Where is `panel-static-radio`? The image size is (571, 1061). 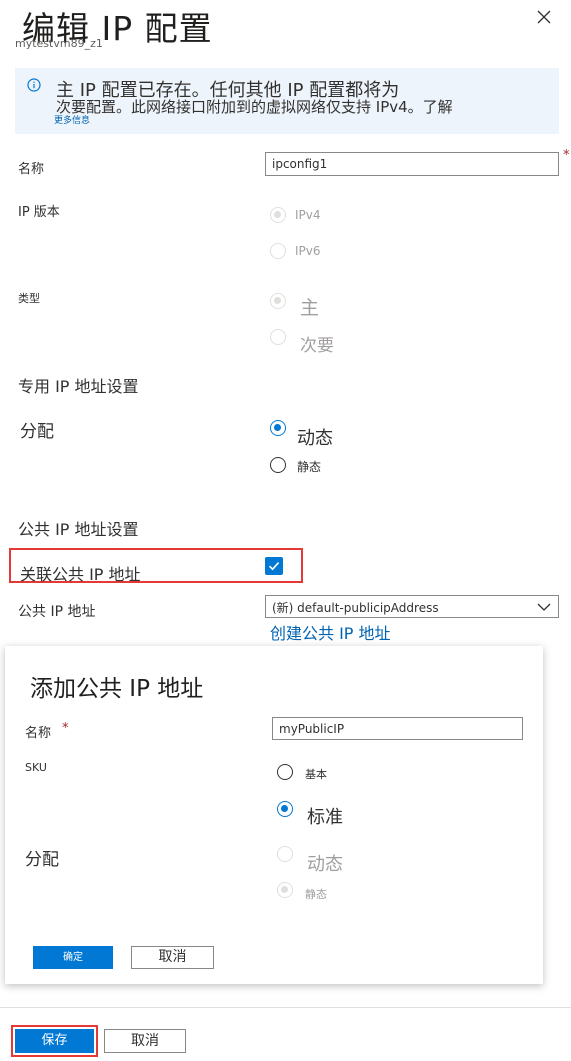
panel-static-radio is located at coordinates (285, 890).